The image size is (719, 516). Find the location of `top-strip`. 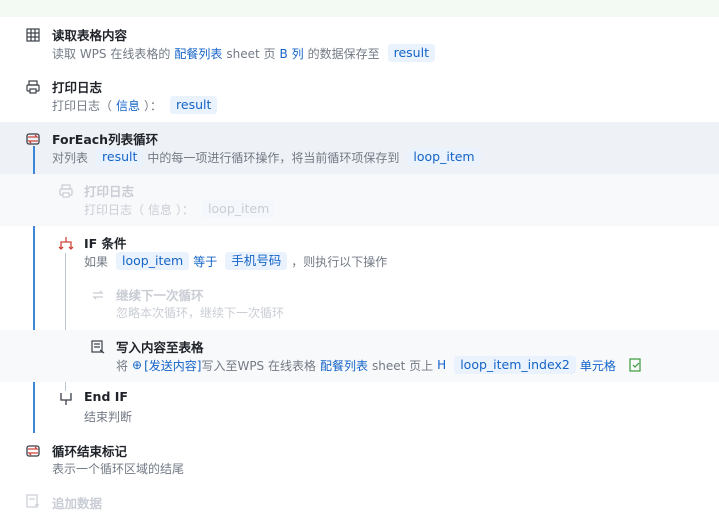

top-strip is located at coordinates (359, 8).